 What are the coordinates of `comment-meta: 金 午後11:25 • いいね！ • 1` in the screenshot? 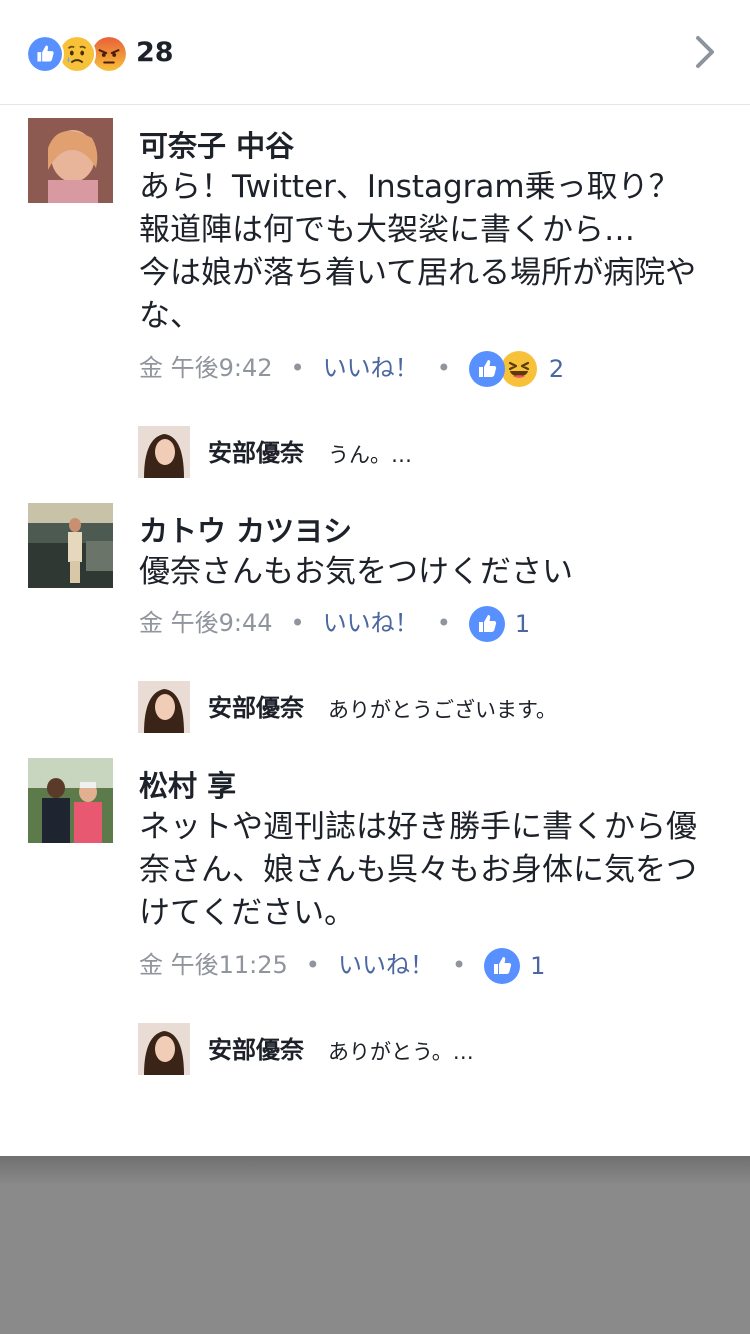 It's located at (342, 965).